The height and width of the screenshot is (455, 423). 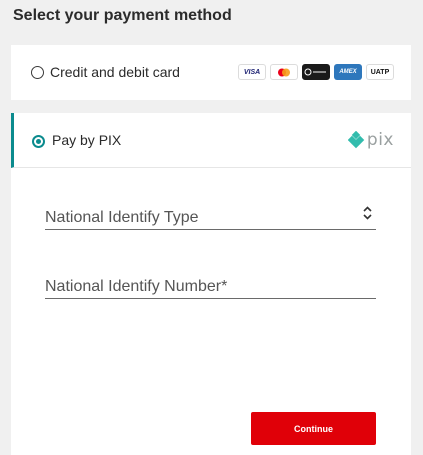 I want to click on pix-diamond-icon, so click(x=356, y=140).